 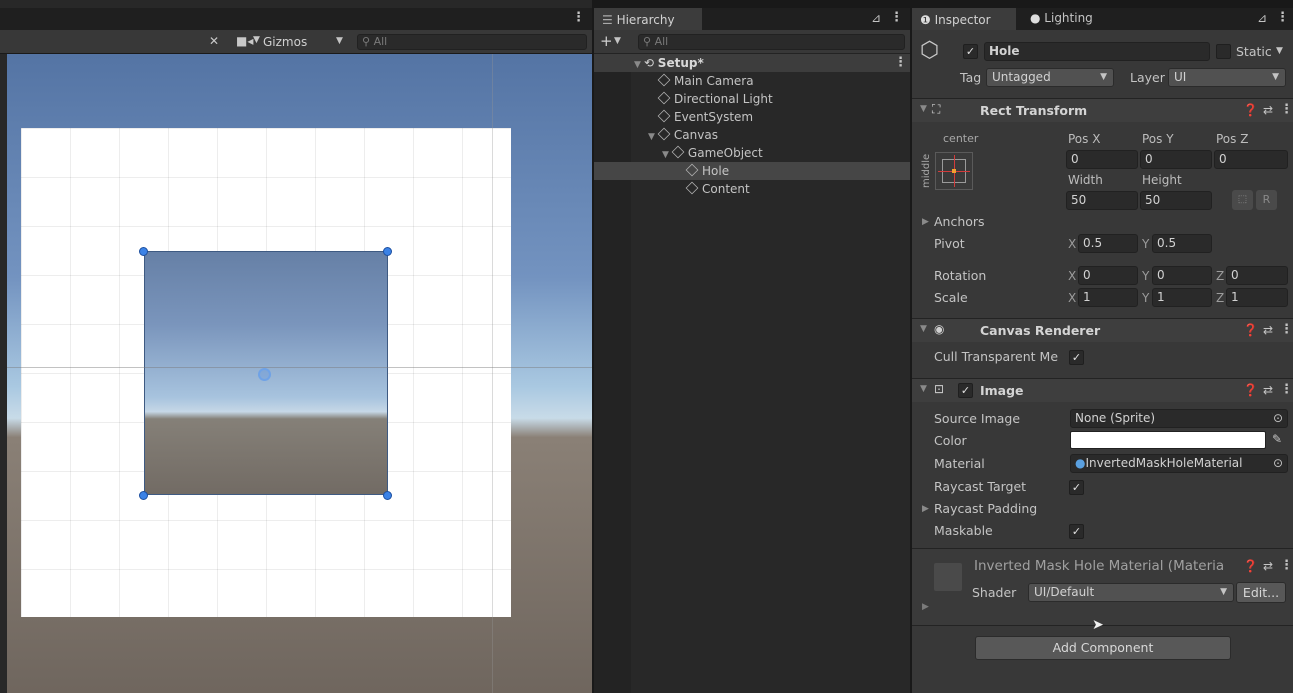 What do you see at coordinates (1182, 275) in the screenshot?
I see `rotation-y-field: 0` at bounding box center [1182, 275].